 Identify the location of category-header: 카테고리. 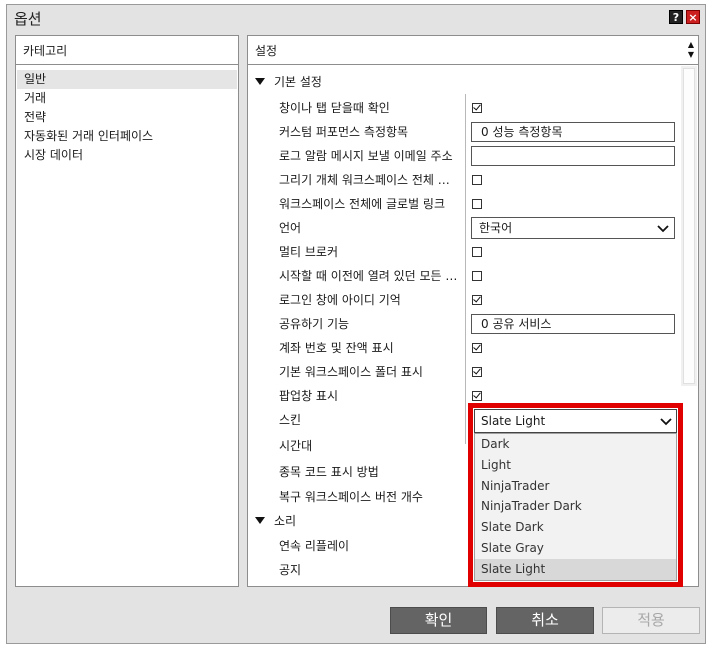
(127, 50).